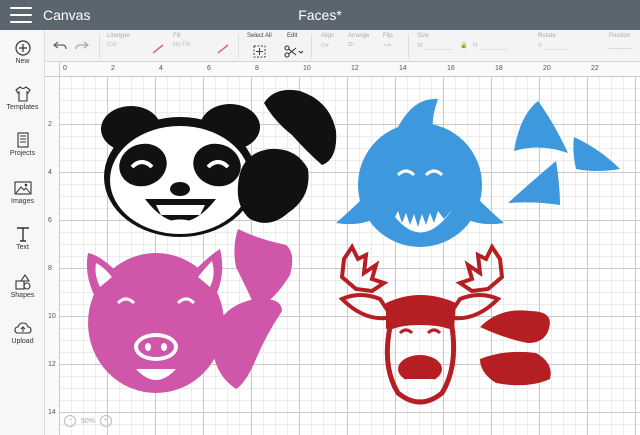 Image resolution: width=640 pixels, height=435 pixels. Describe the element at coordinates (350, 69) in the screenshot. I see `horizontal-ruler: 0 2 4 6 8 10 12 14 16 18 20 22` at that location.